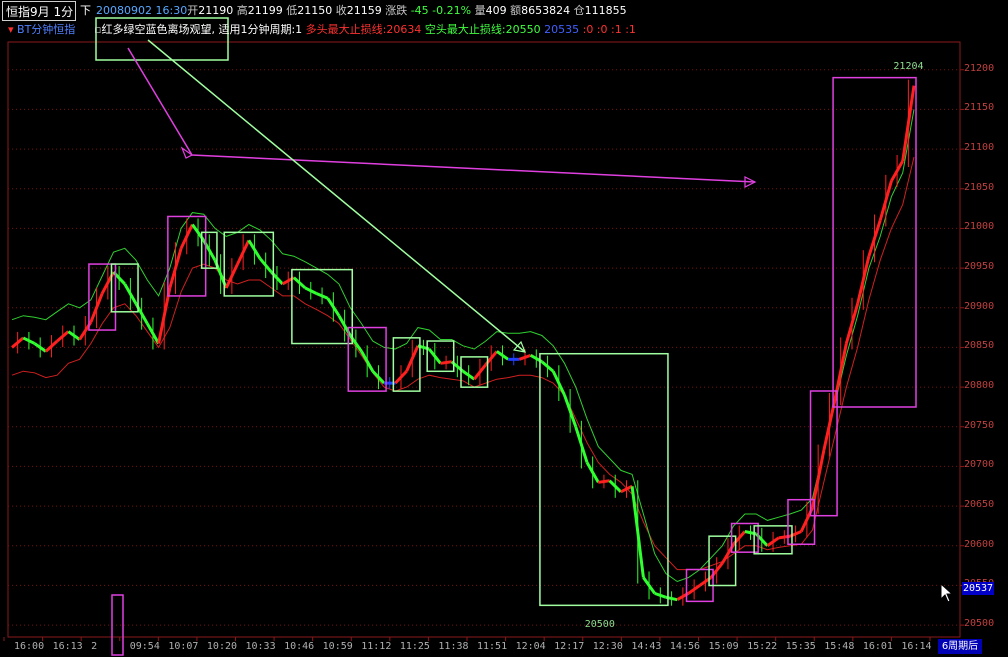 The width and height of the screenshot is (1008, 657). Describe the element at coordinates (979, 346) in the screenshot. I see `y-tick-label: 20850` at that location.